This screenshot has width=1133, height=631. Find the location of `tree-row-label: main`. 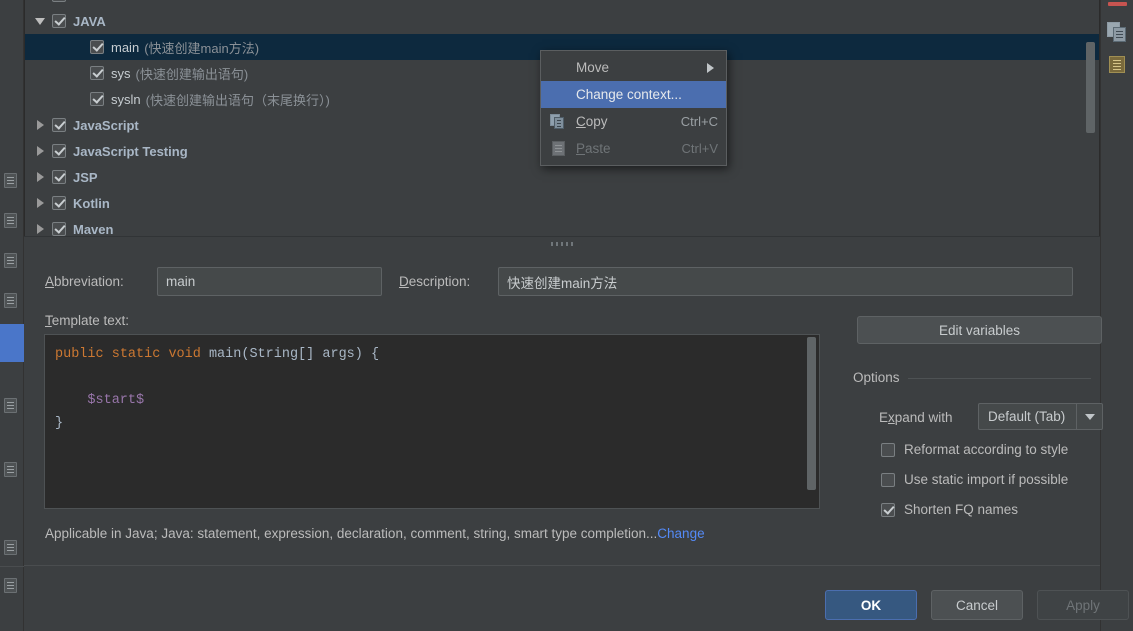

tree-row-label: main is located at coordinates (125, 47).